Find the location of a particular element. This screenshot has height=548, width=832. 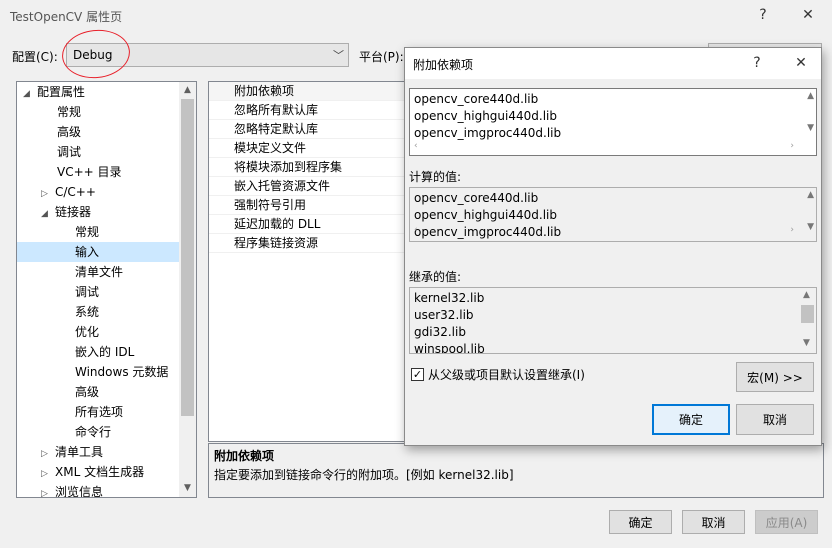

dialog-close-button: ✕ is located at coordinates (801, 63).